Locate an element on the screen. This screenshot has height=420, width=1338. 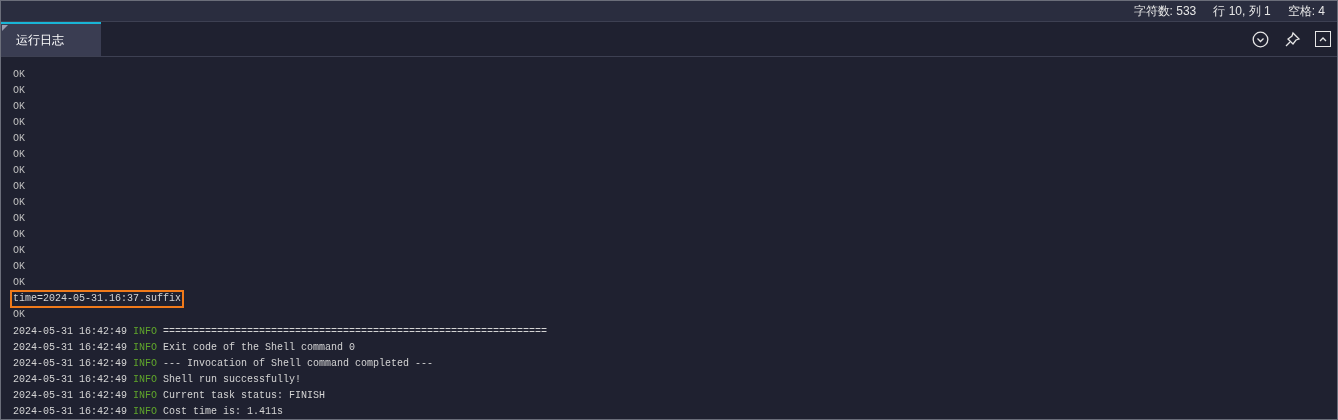
log-message: Shell run successfully! is located at coordinates (232, 379).